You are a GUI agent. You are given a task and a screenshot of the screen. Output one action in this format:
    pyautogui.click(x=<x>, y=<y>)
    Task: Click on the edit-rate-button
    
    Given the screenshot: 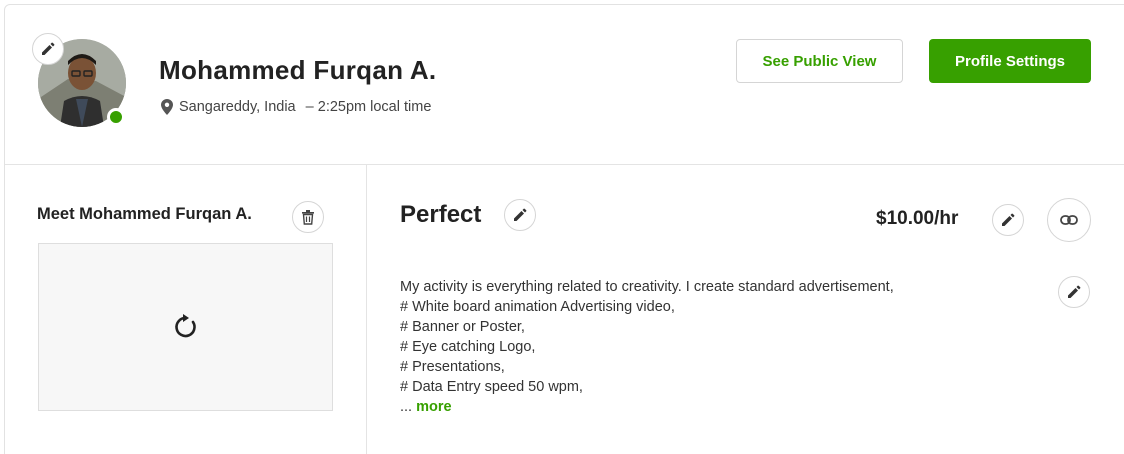 What is the action you would take?
    pyautogui.click(x=1008, y=220)
    